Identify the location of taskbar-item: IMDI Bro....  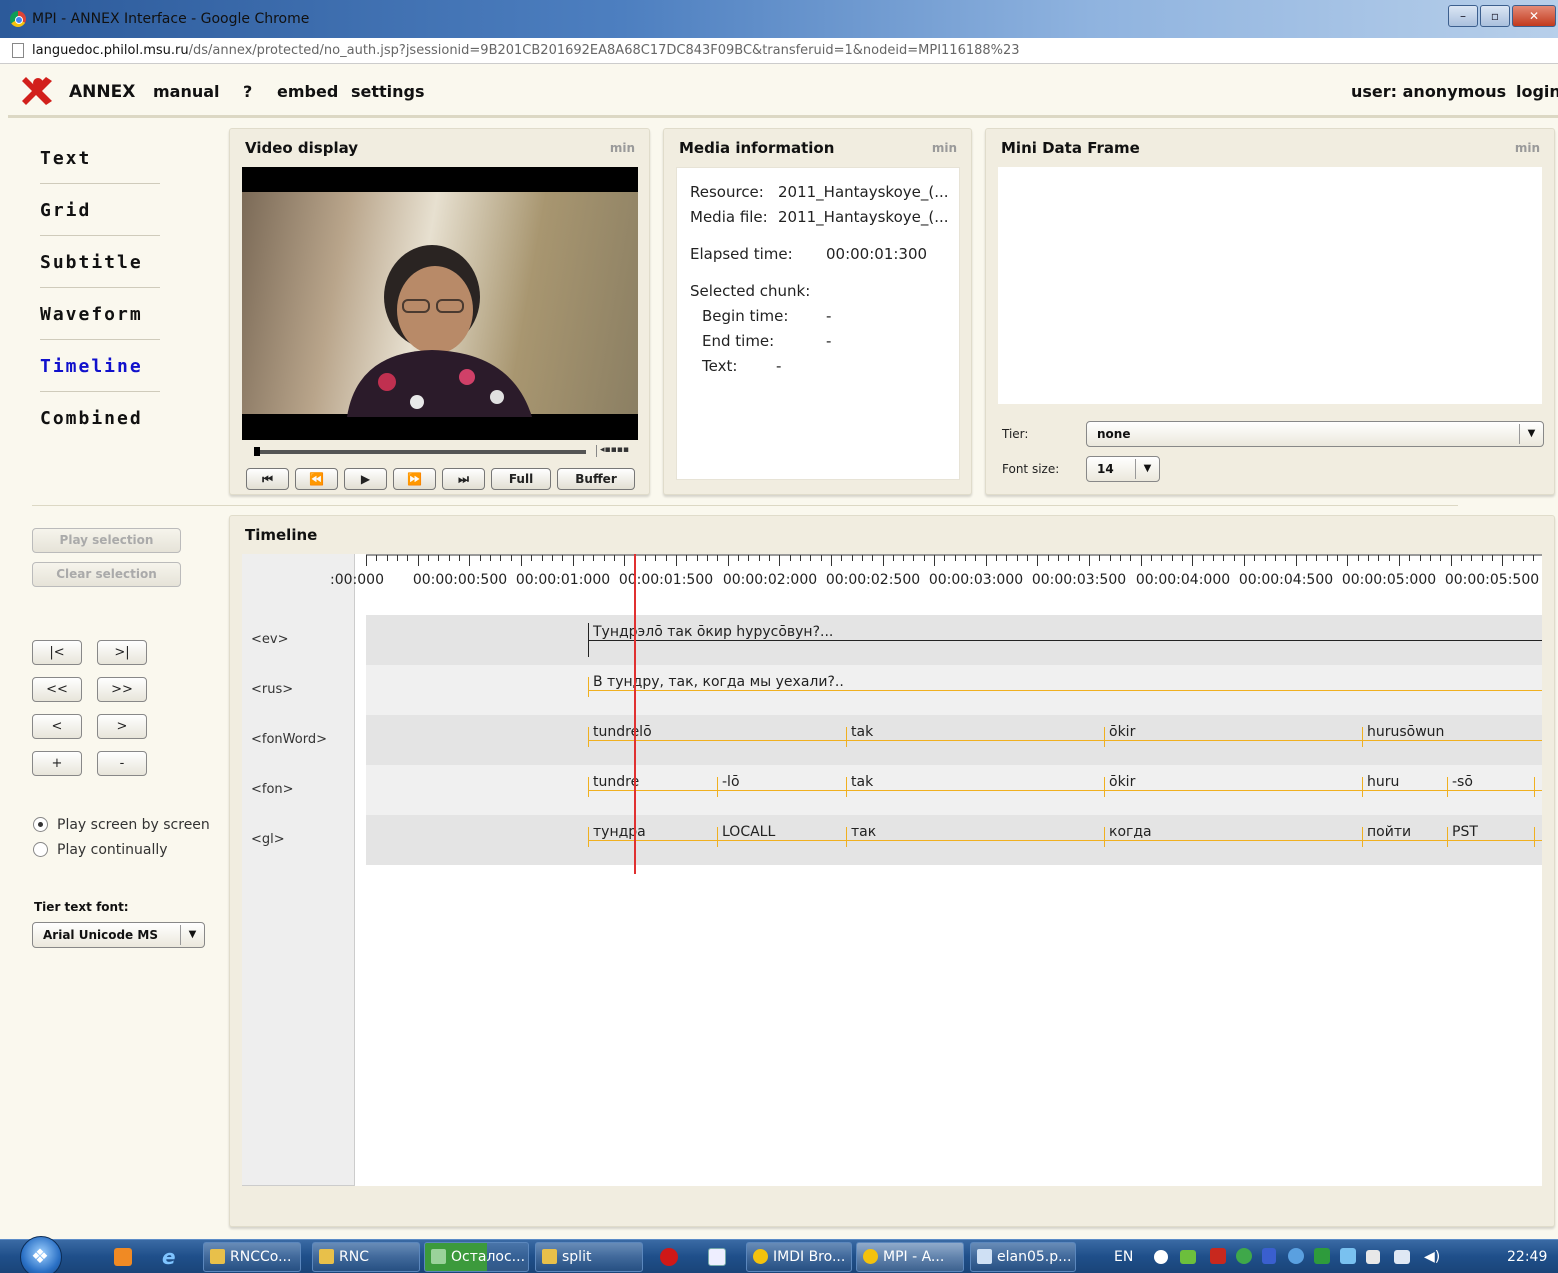
(799, 1257).